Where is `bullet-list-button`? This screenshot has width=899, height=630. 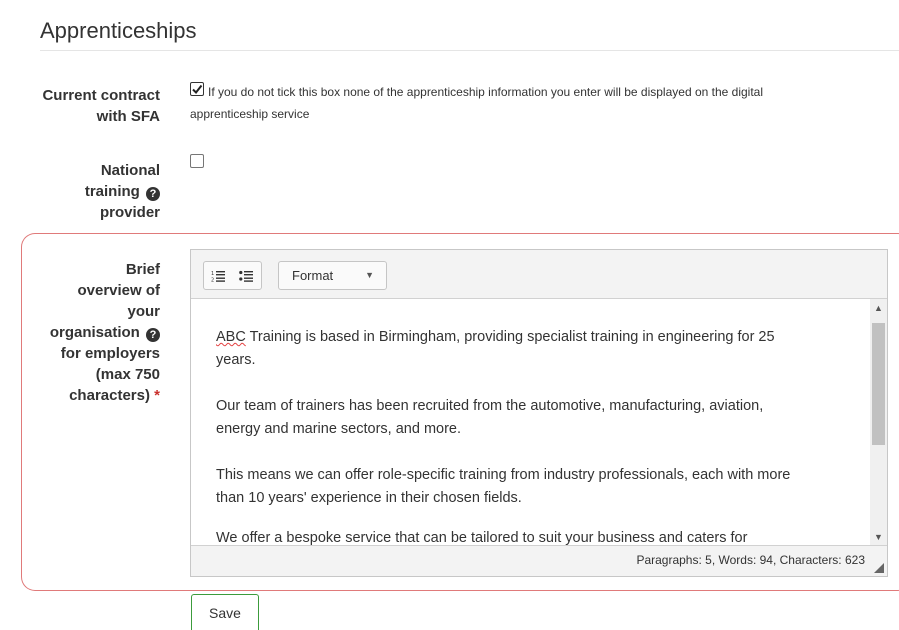 bullet-list-button is located at coordinates (246, 275).